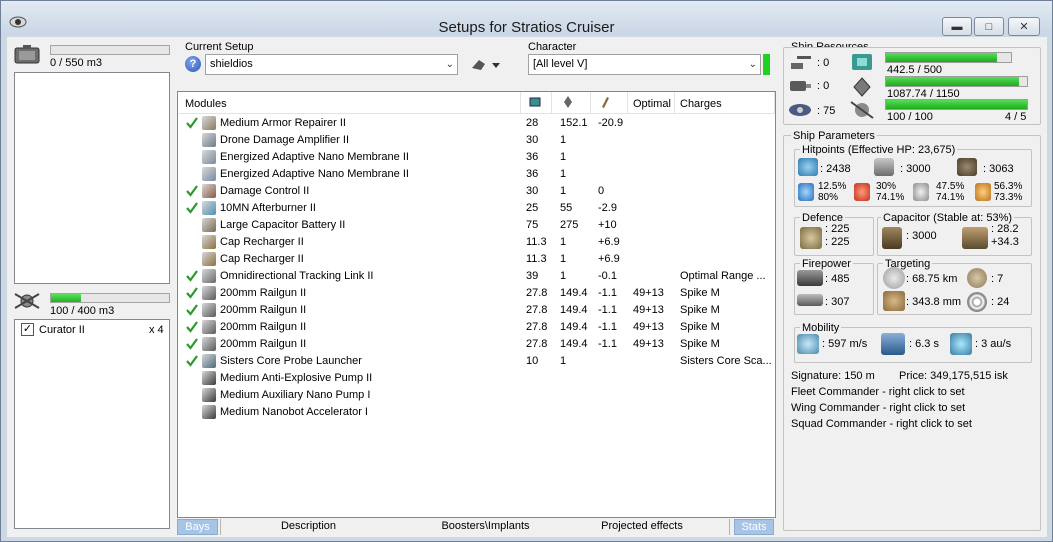 The image size is (1053, 542). What do you see at coordinates (983, 192) in the screenshot?
I see `explosive-resist-icon` at bounding box center [983, 192].